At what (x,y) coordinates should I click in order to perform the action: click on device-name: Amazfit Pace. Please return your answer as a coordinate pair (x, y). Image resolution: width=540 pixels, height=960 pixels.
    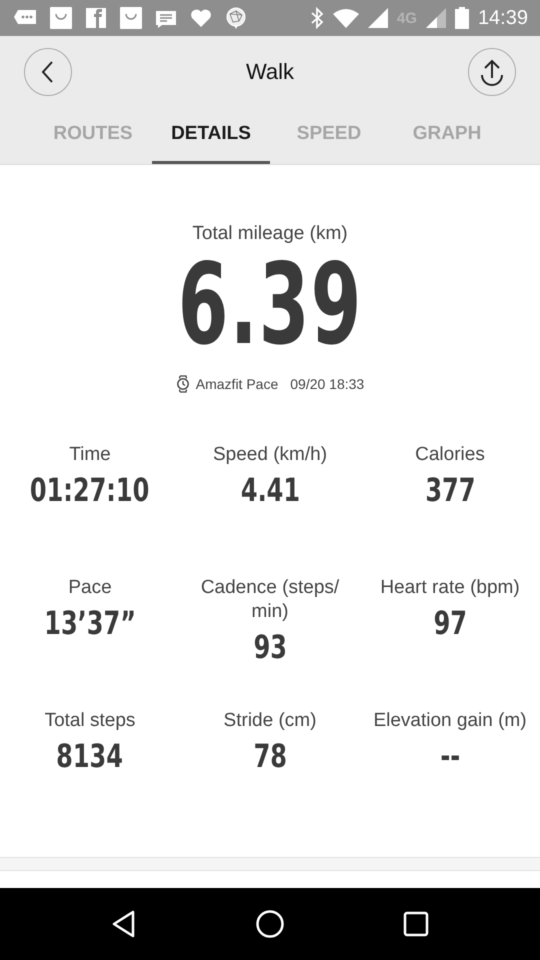
    Looking at the image, I should click on (237, 384).